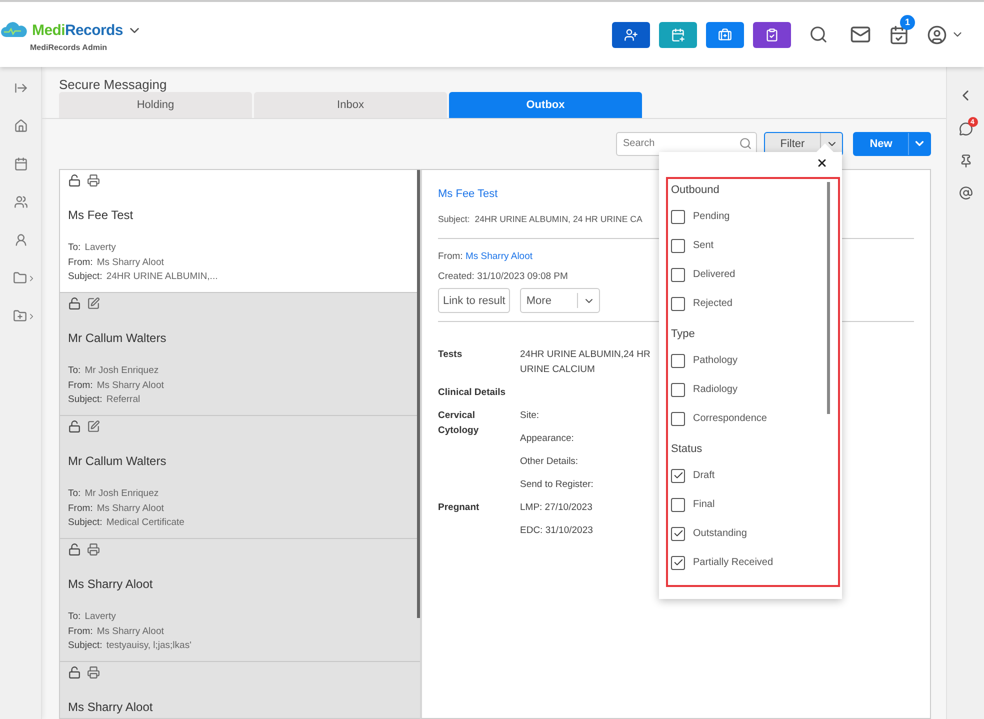 The image size is (984, 719). Describe the element at coordinates (733, 562) in the screenshot. I see `checkbox-label: Partially Received` at that location.